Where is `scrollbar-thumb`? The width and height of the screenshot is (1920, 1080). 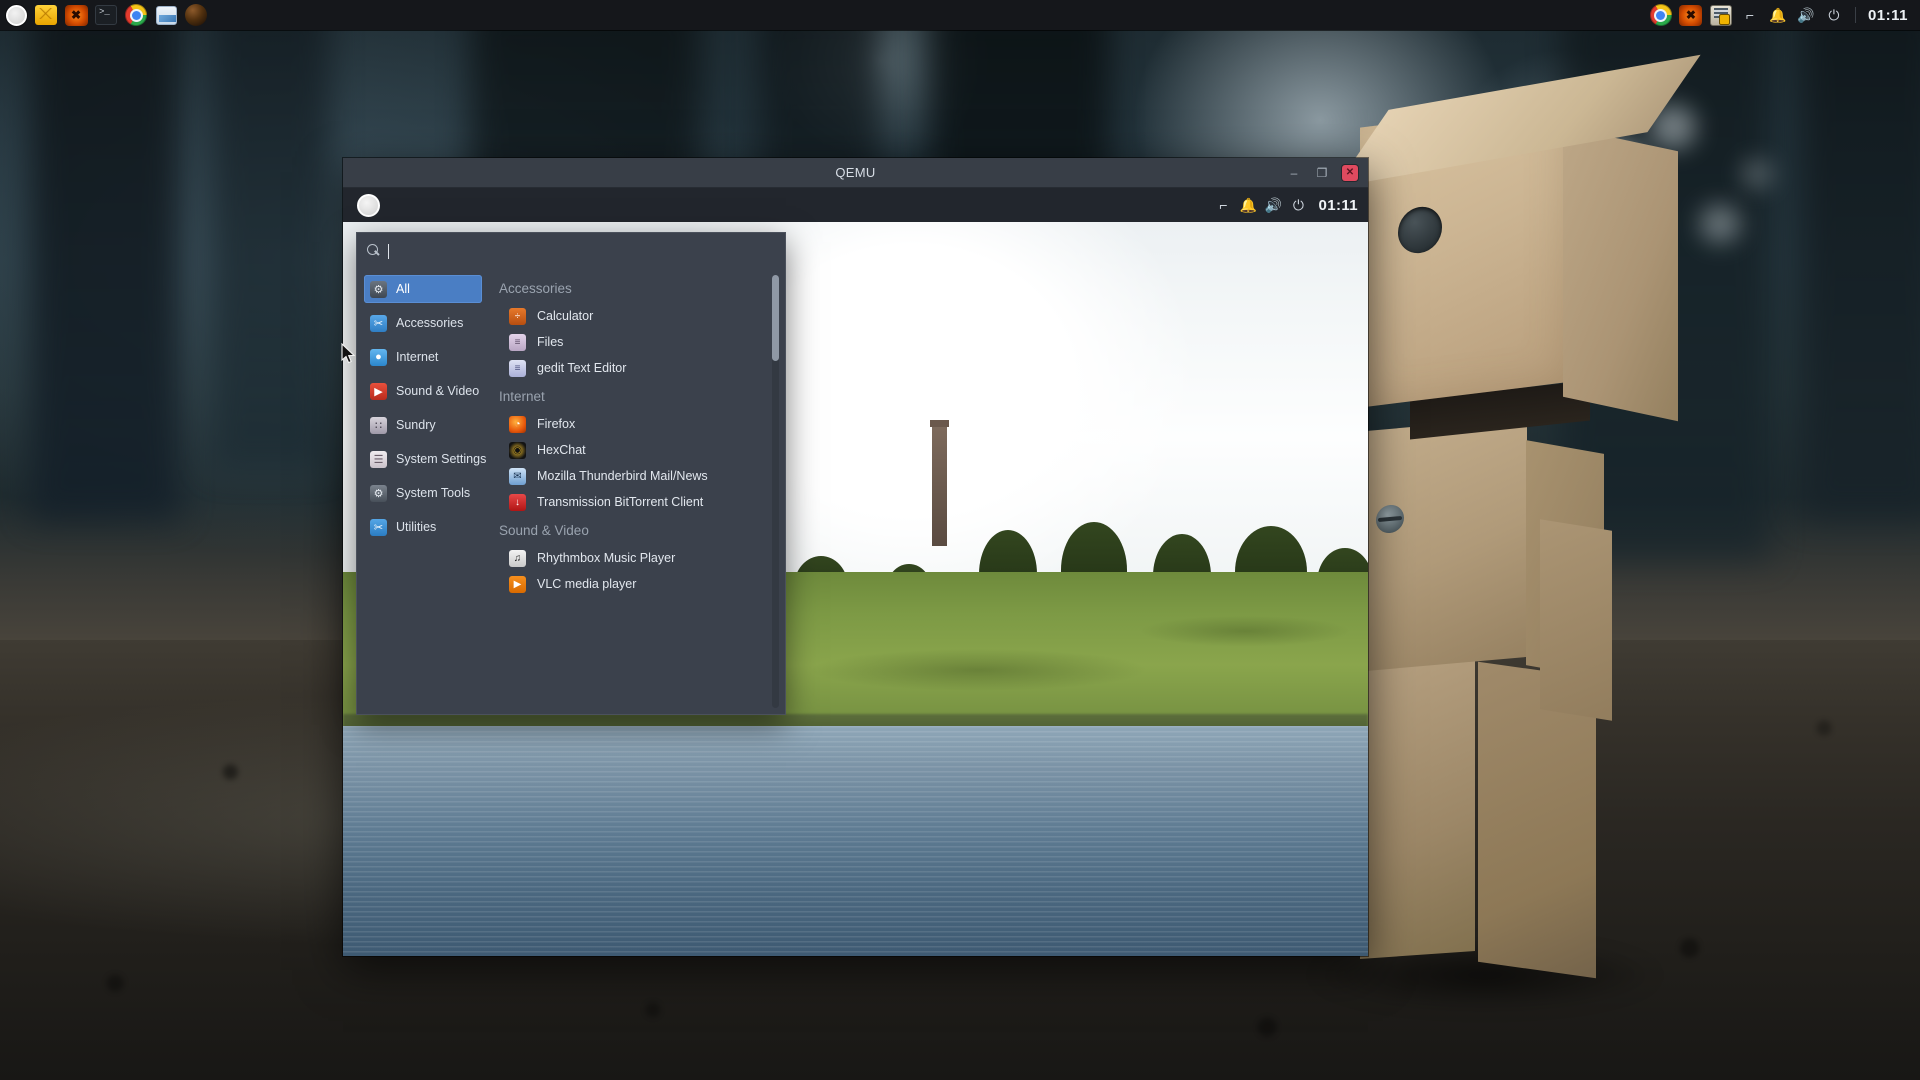 scrollbar-thumb is located at coordinates (775, 318).